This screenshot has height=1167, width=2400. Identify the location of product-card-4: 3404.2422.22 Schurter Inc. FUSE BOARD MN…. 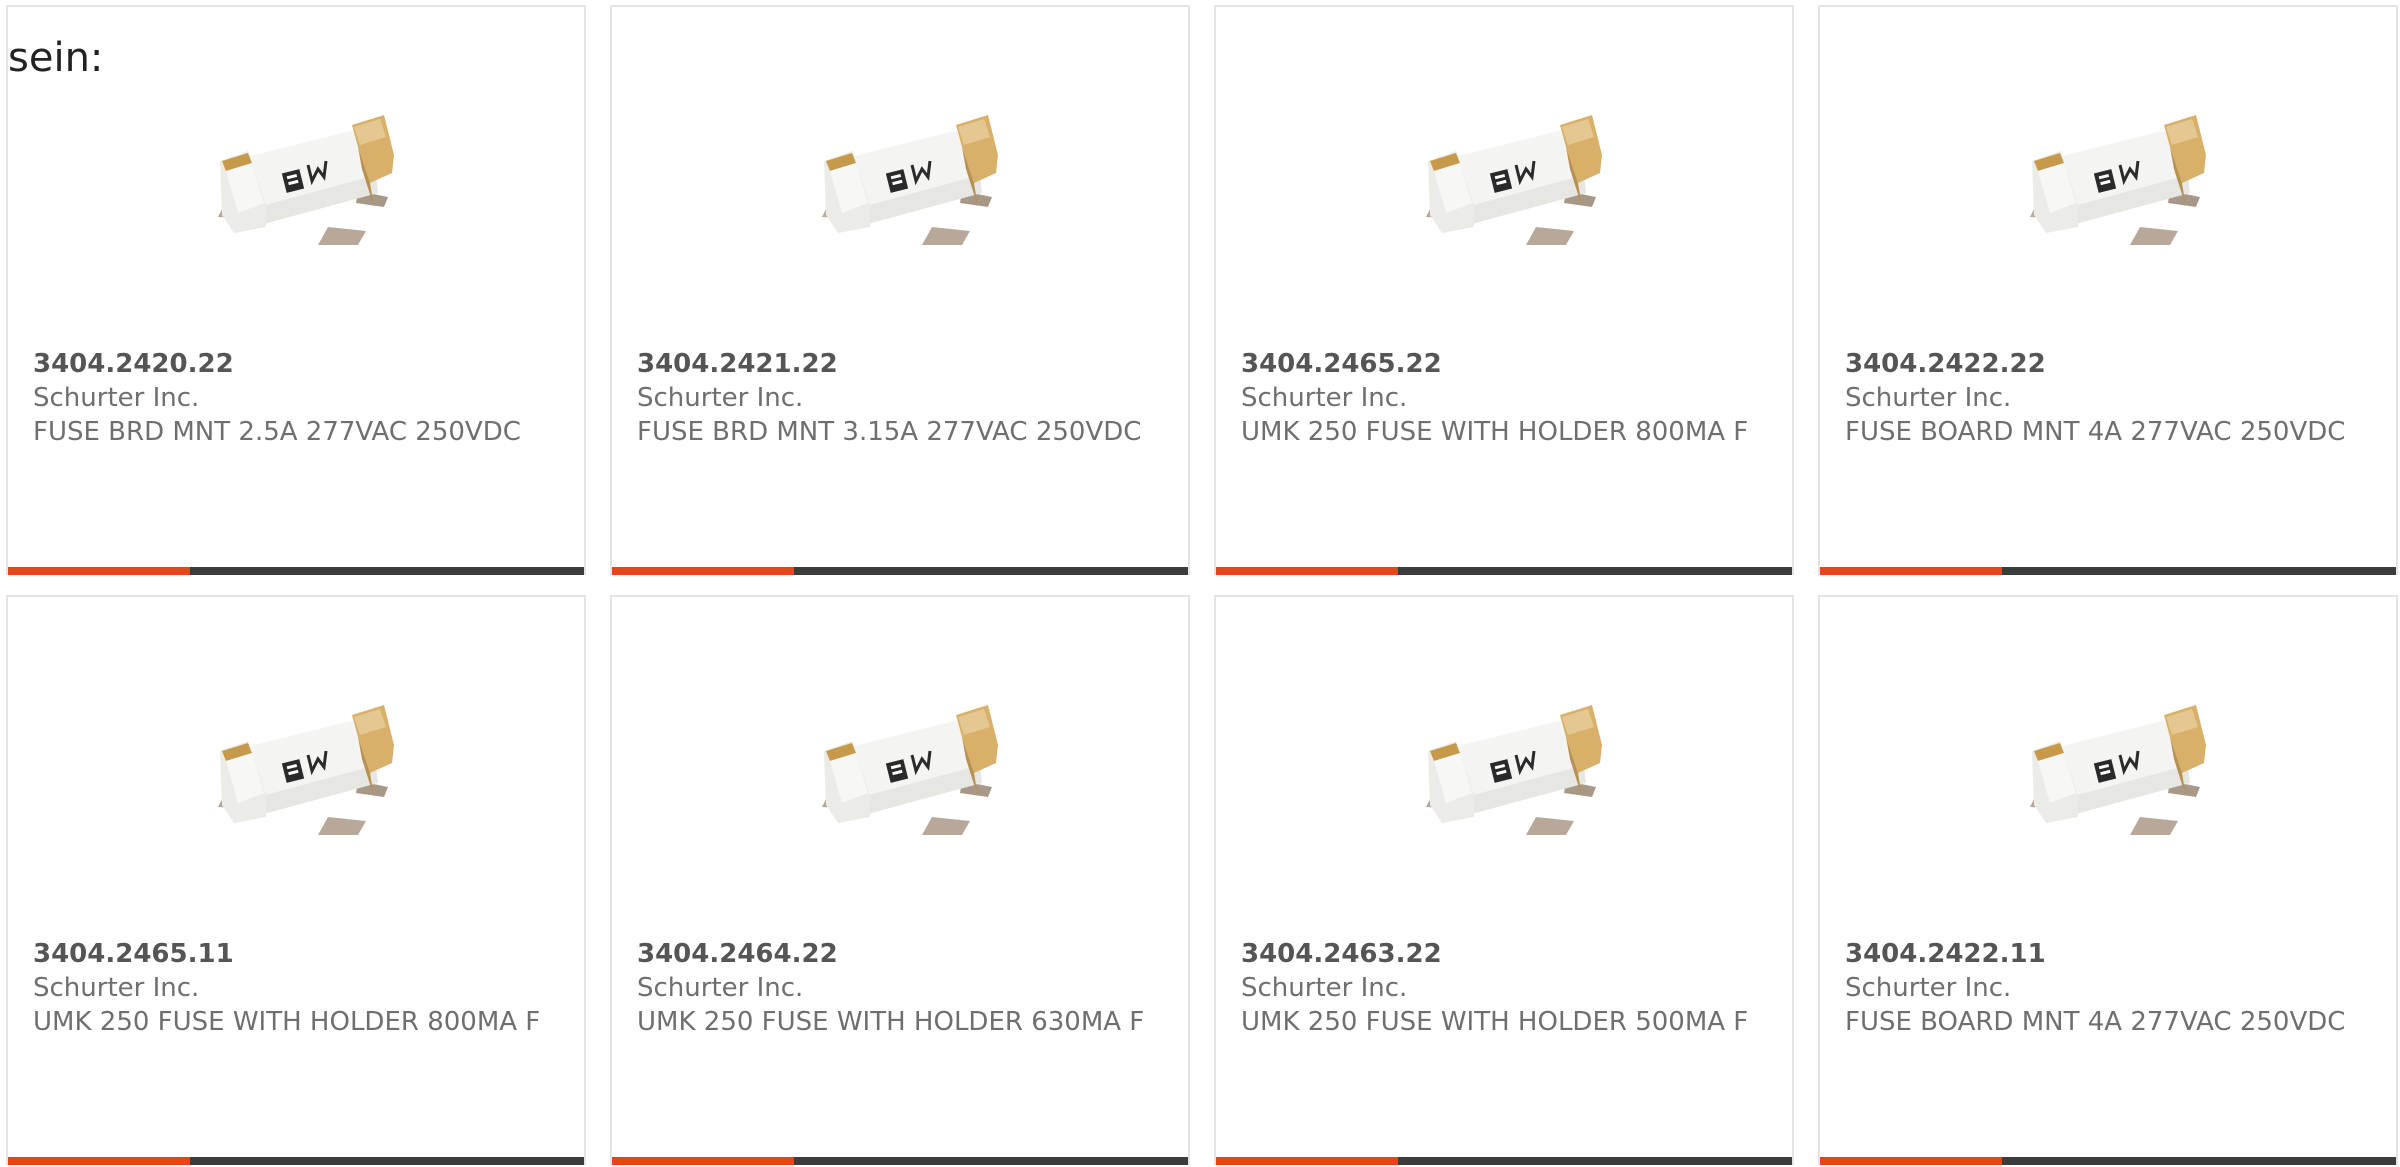
(2108, 290).